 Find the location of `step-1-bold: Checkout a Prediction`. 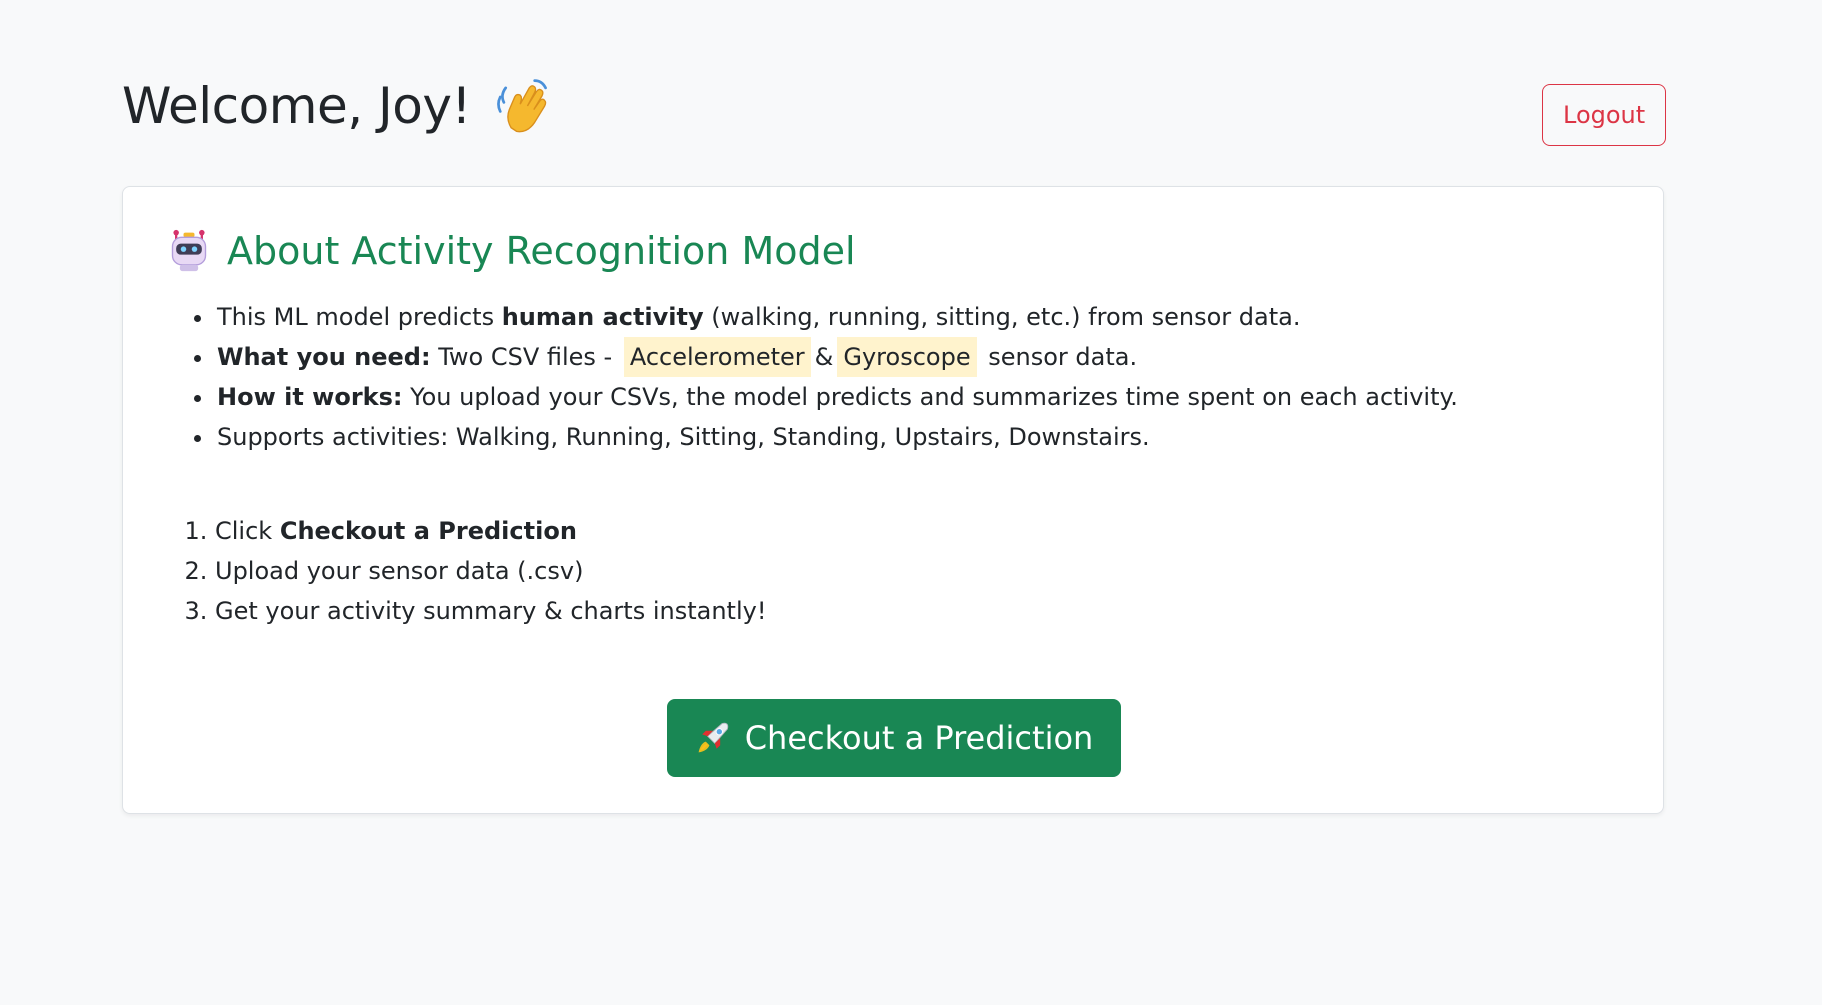

step-1-bold: Checkout a Prediction is located at coordinates (428, 531).